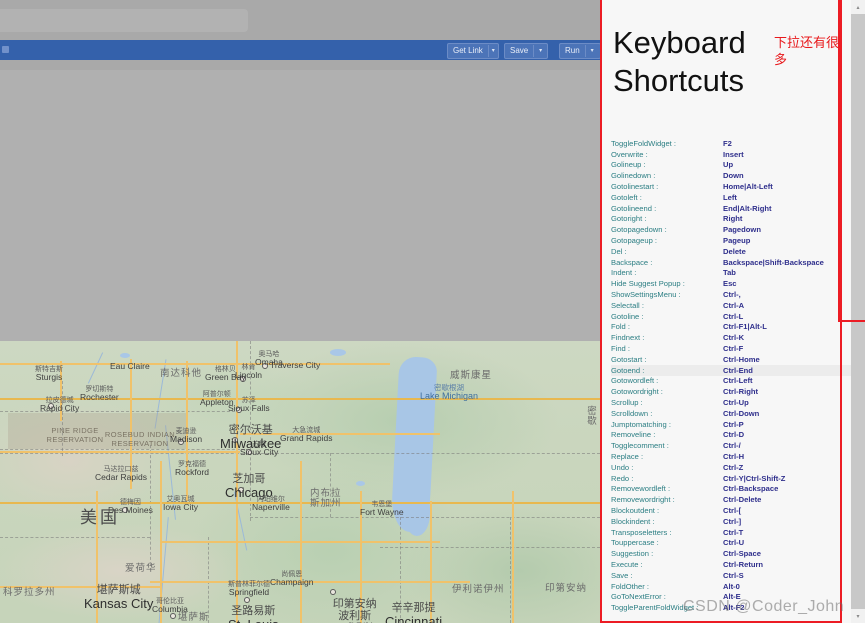  Describe the element at coordinates (731, 596) in the screenshot. I see `shortcut-row: GoToNextError : Alt-E` at that location.